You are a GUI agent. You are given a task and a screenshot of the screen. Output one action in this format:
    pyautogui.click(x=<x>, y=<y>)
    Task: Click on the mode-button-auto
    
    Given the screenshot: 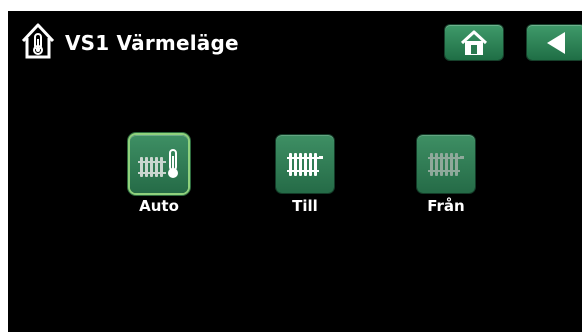 What is the action you would take?
    pyautogui.click(x=159, y=164)
    